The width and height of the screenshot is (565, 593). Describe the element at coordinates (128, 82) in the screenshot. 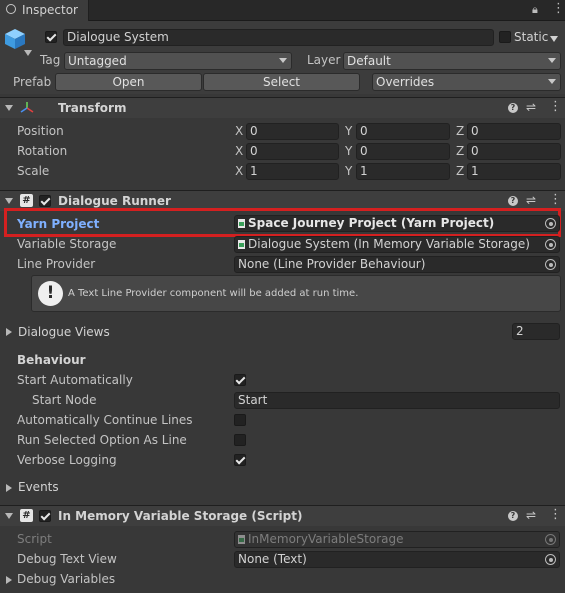

I see `open-prefab-button: Open` at that location.